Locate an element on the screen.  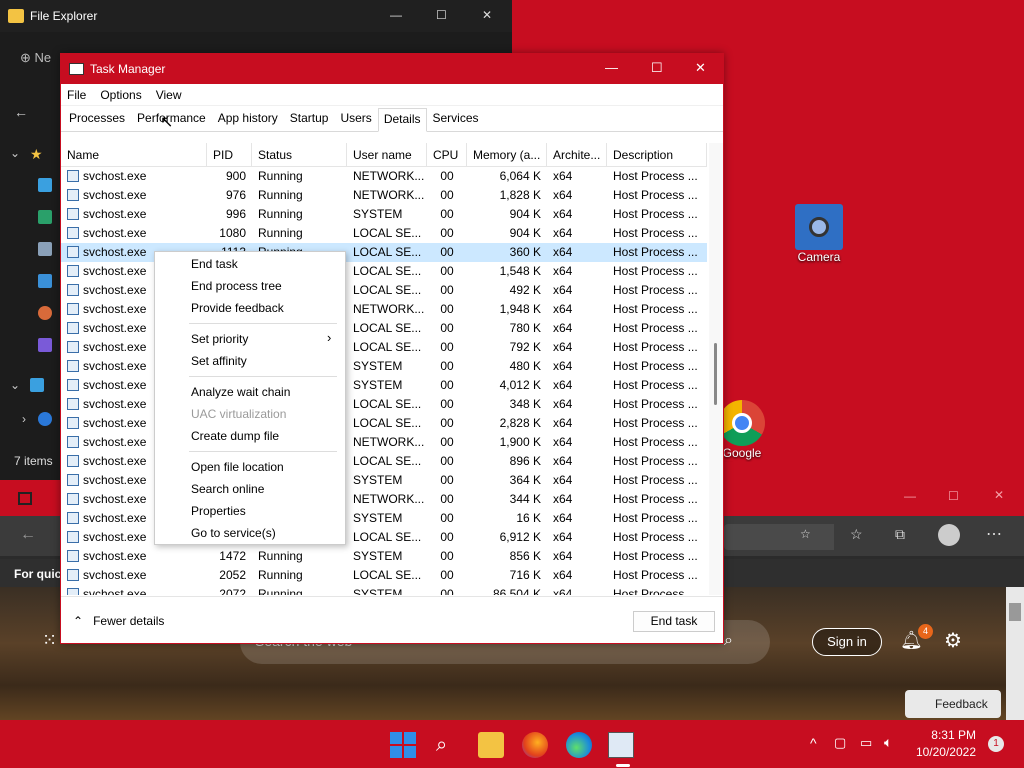
expand-chevron-icon: › is located at coordinates (24, 419).